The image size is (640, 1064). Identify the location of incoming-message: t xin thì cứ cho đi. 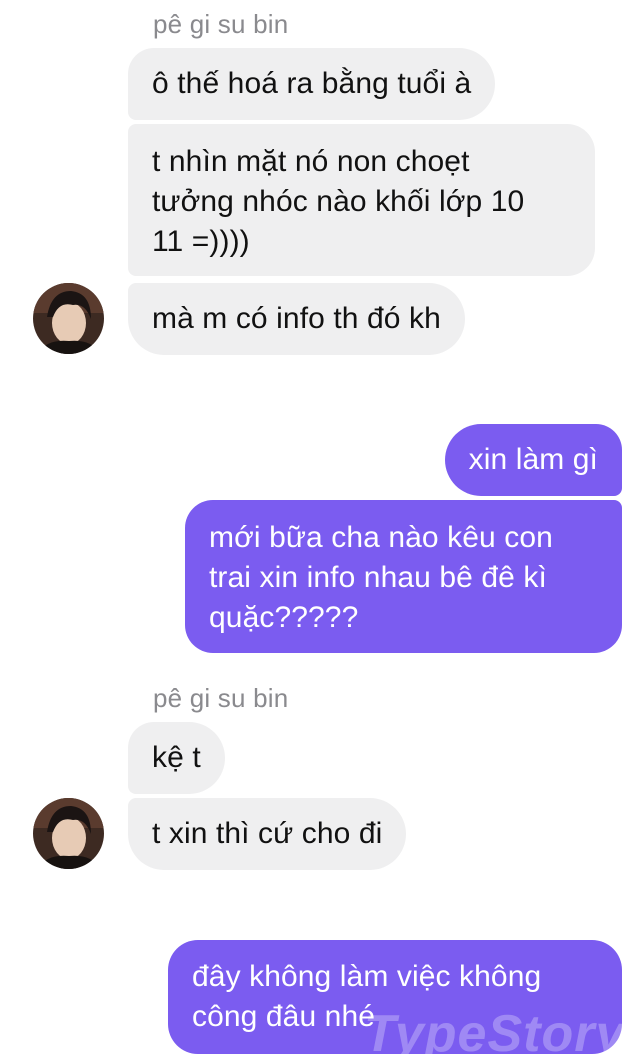
(267, 834).